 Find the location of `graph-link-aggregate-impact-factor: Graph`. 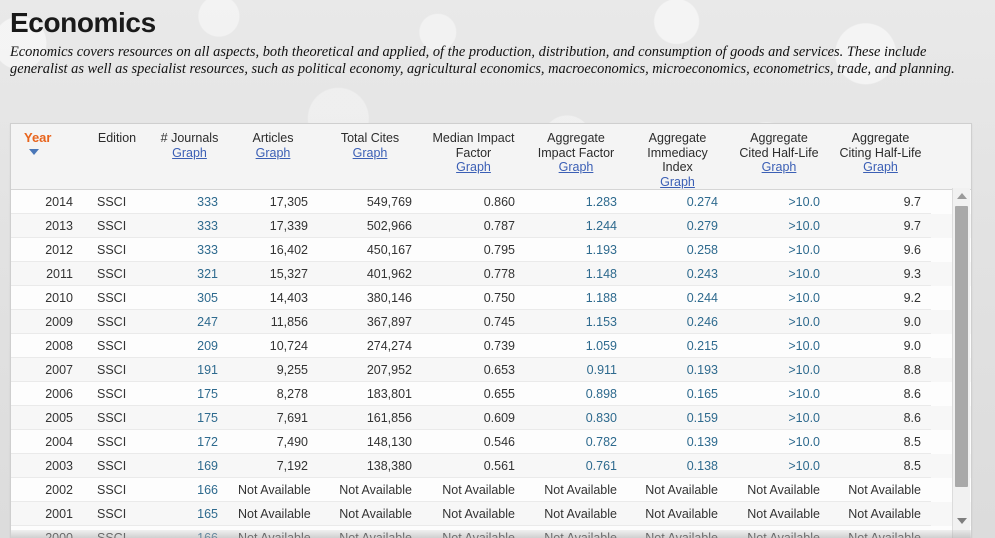

graph-link-aggregate-impact-factor: Graph is located at coordinates (576, 167).